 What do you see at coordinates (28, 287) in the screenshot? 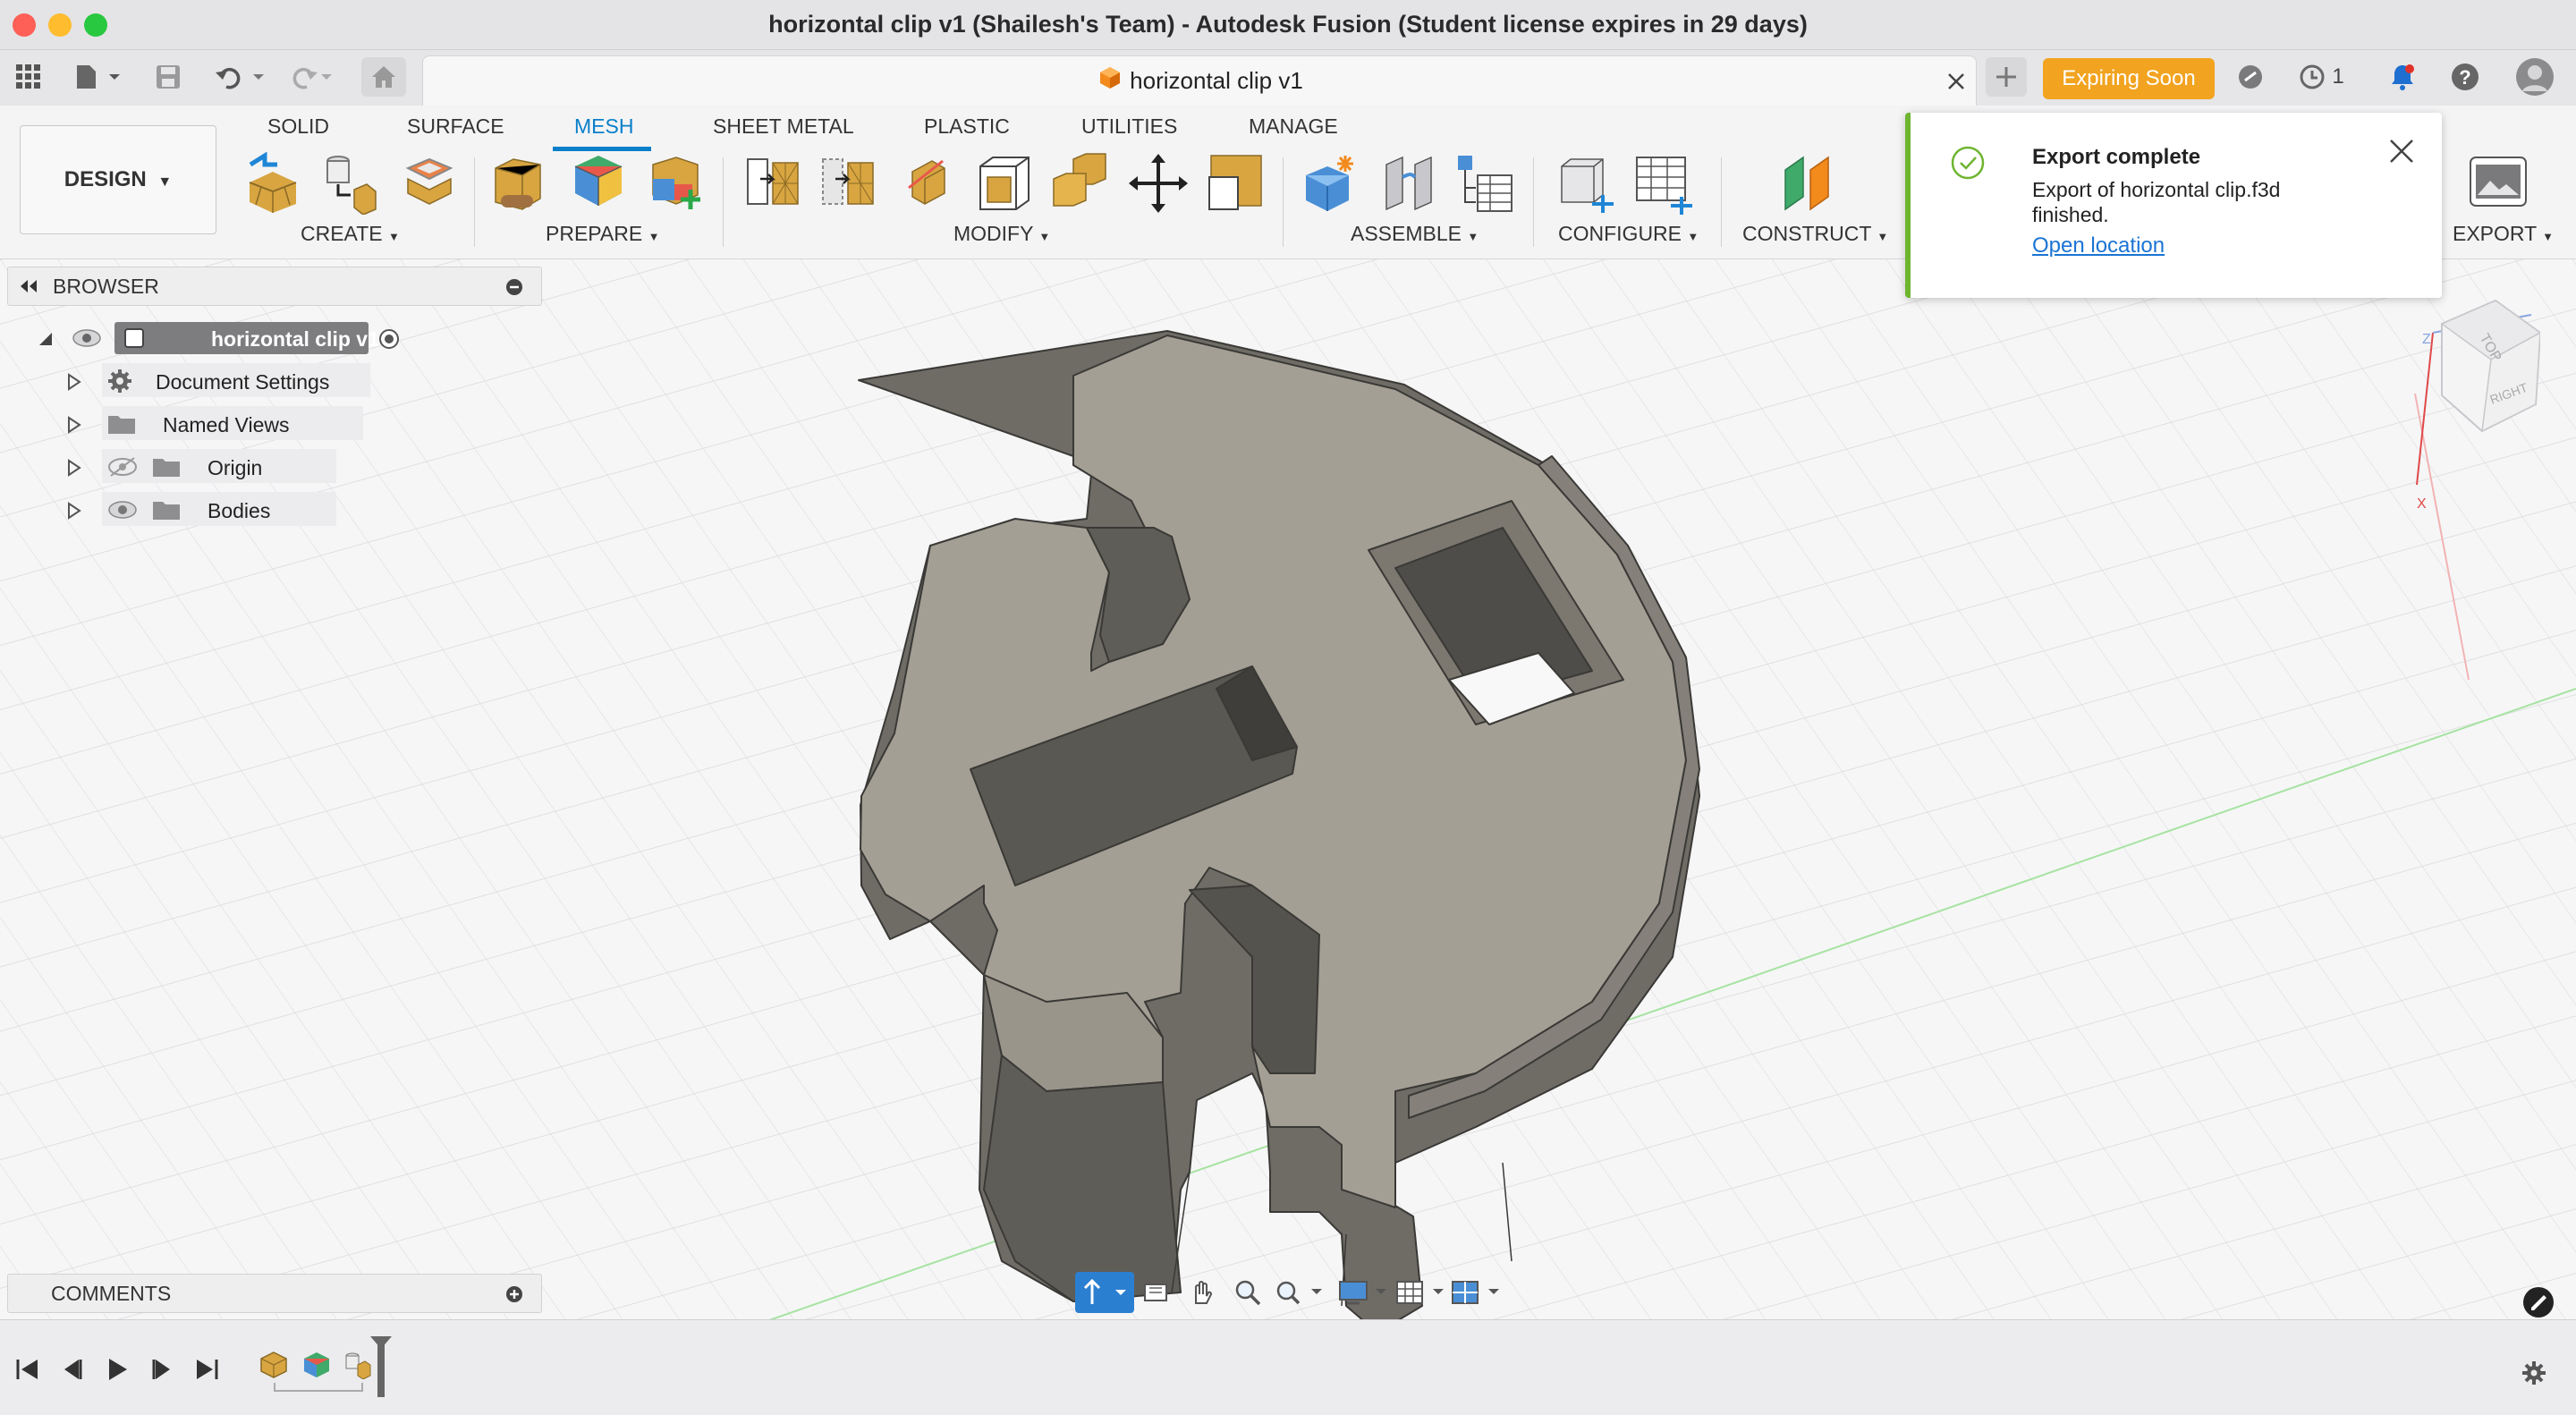
I see `collapse-panel-icon` at bounding box center [28, 287].